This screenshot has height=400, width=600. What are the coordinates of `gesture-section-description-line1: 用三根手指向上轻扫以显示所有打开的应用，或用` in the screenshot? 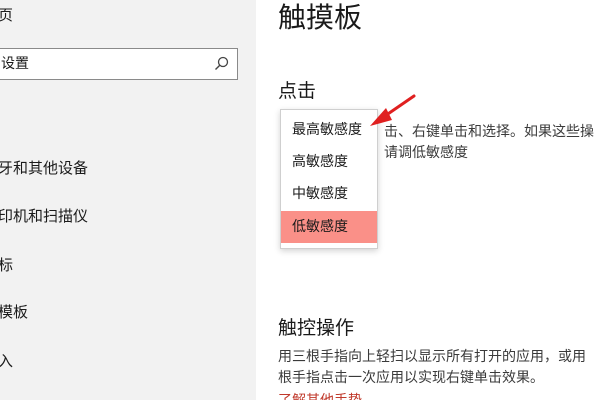 It's located at (432, 357).